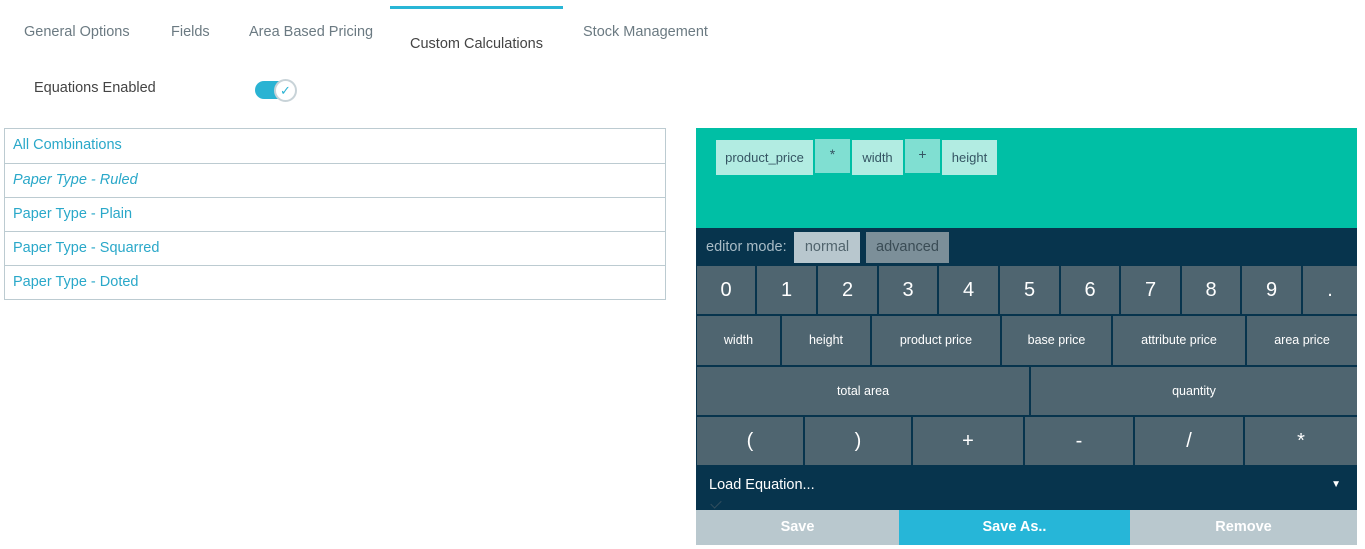 The height and width of the screenshot is (549, 1365). Describe the element at coordinates (476, 36) in the screenshot. I see `tab-custom-calculations: Custom Calculations` at that location.